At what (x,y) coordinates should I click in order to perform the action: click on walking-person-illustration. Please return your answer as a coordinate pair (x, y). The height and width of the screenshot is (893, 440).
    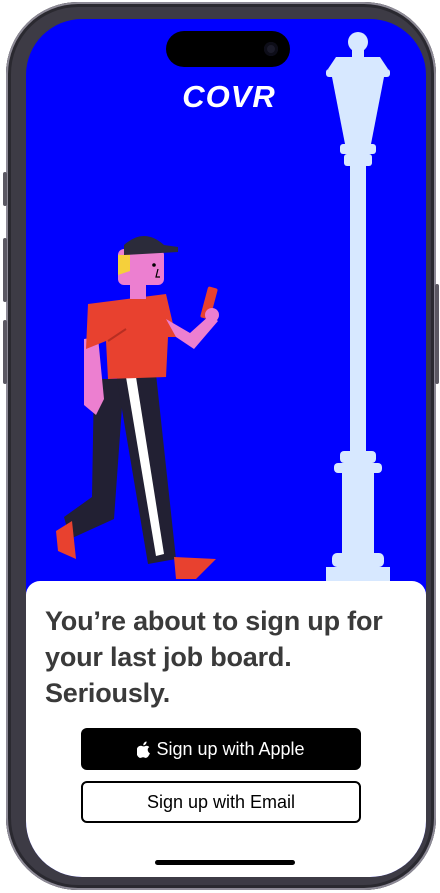
    Looking at the image, I should click on (137, 407).